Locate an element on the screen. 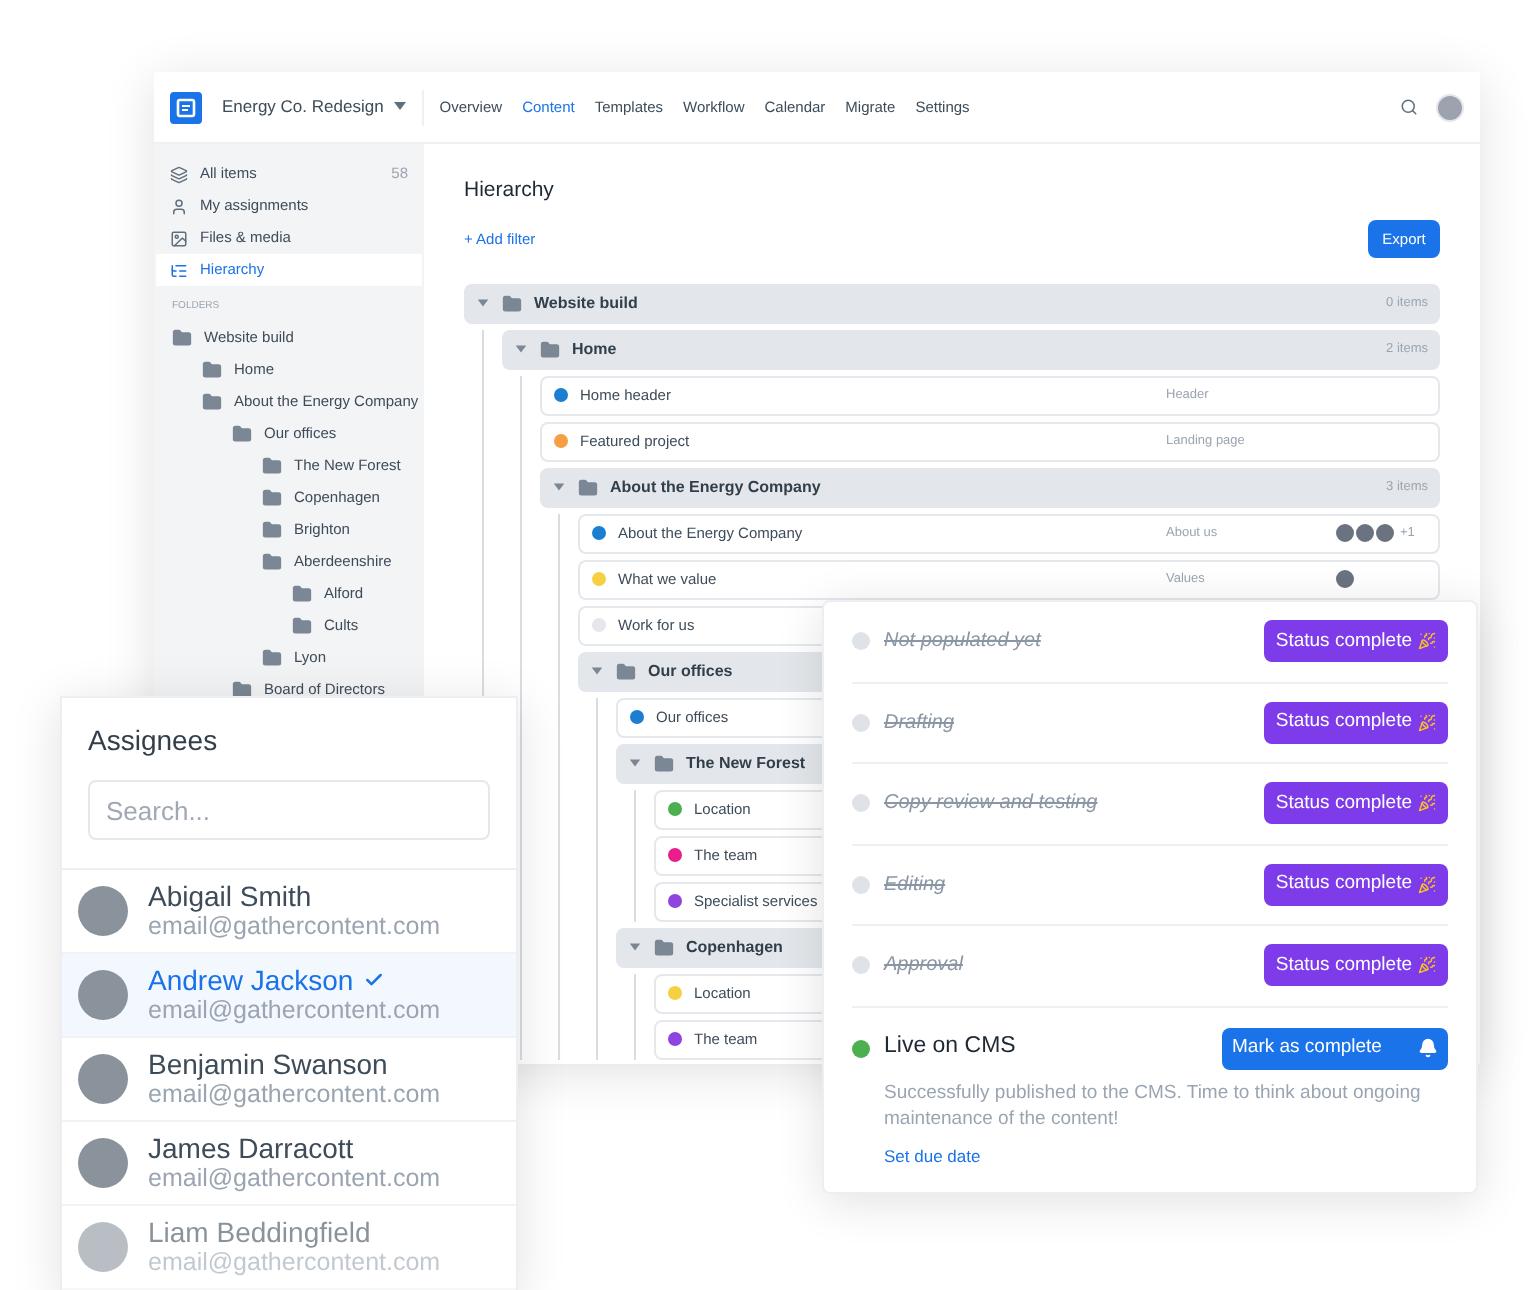 The width and height of the screenshot is (1540, 1290). step-name: Live on CMS is located at coordinates (951, 1047).